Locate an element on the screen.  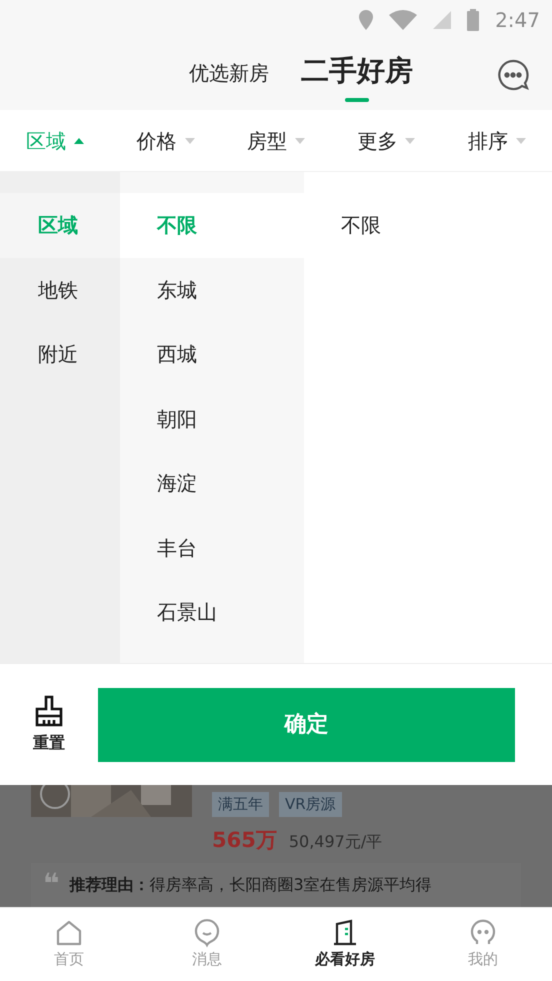
filter-tab: 排序 is located at coordinates (497, 141).